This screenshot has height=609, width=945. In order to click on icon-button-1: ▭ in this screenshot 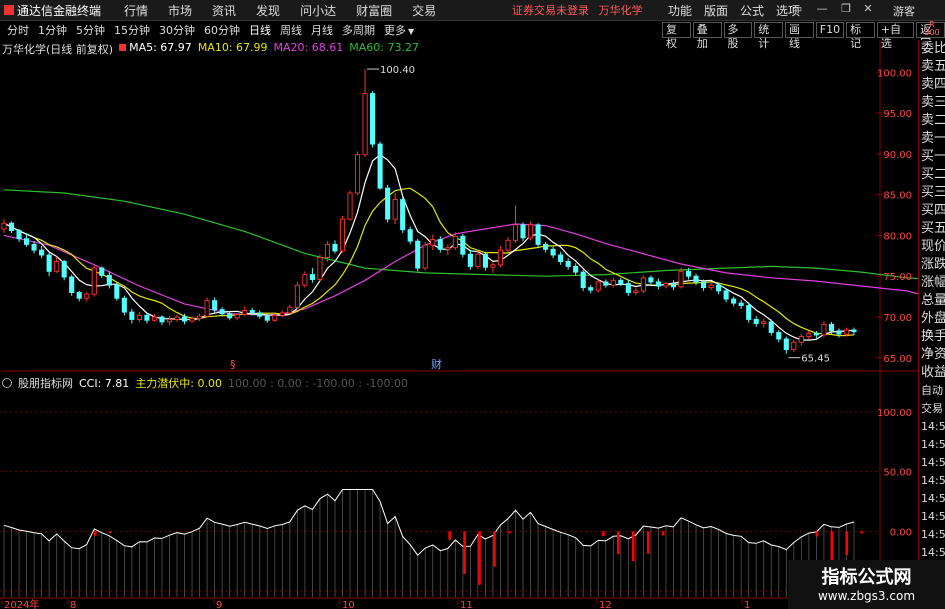, I will do `click(797, 9)`.